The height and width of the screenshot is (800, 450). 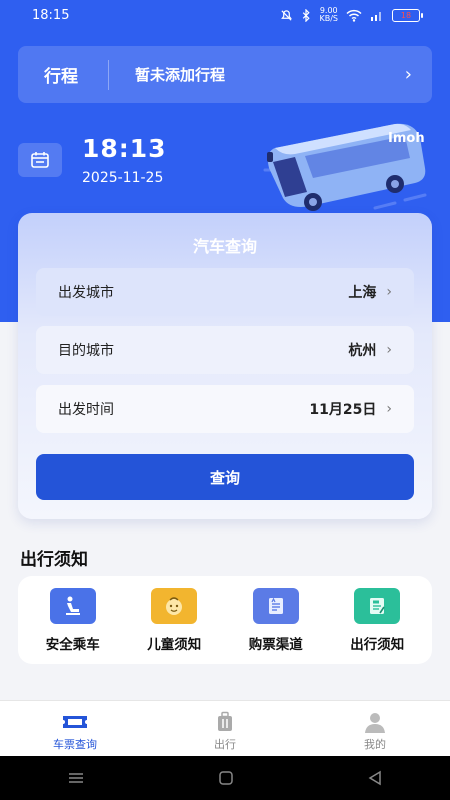 What do you see at coordinates (307, 15) in the screenshot?
I see `bluetooth-icon` at bounding box center [307, 15].